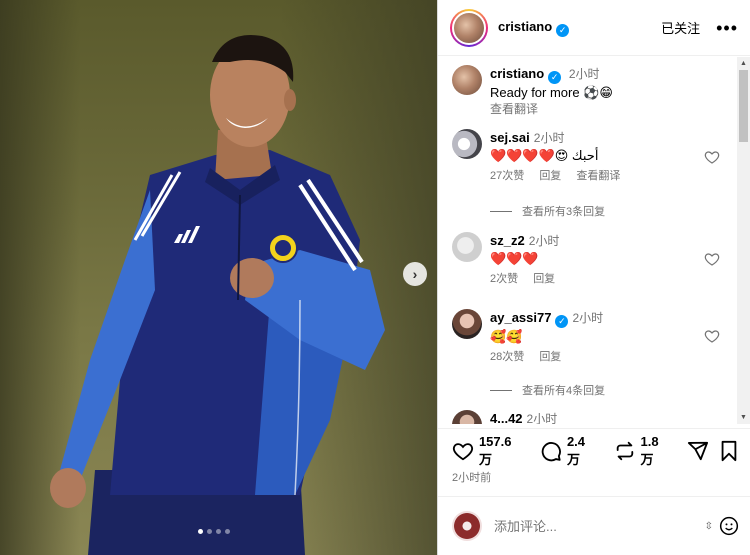 The image size is (750, 555). What do you see at coordinates (547, 390) in the screenshot?
I see `view-replies-link: 查看所有4条回复` at bounding box center [547, 390].